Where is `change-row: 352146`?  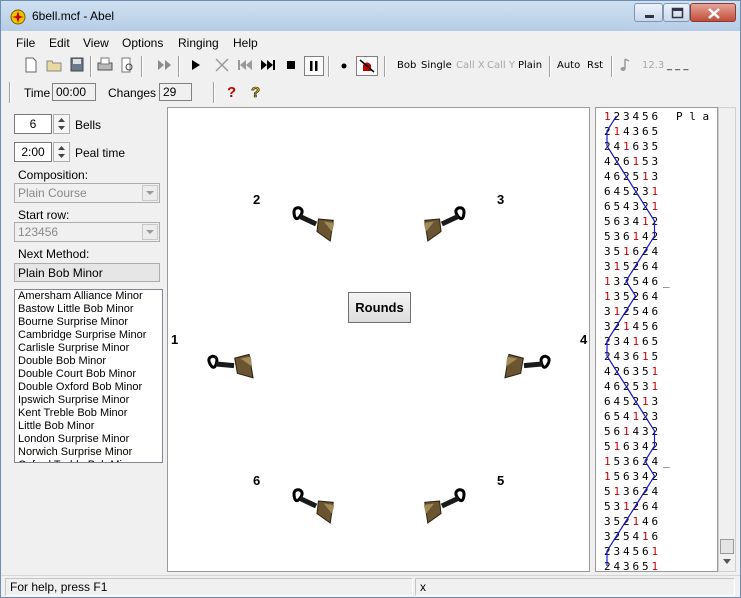
change-row: 352146 is located at coordinates (631, 521).